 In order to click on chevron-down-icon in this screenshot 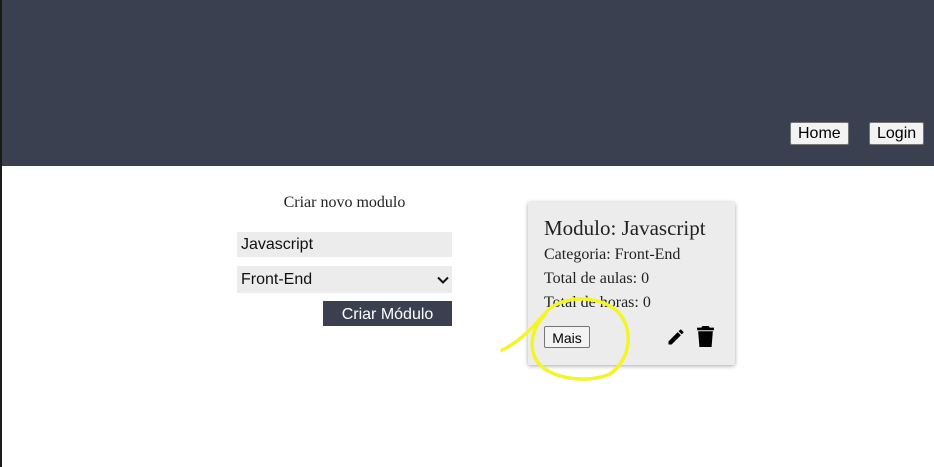, I will do `click(443, 280)`.